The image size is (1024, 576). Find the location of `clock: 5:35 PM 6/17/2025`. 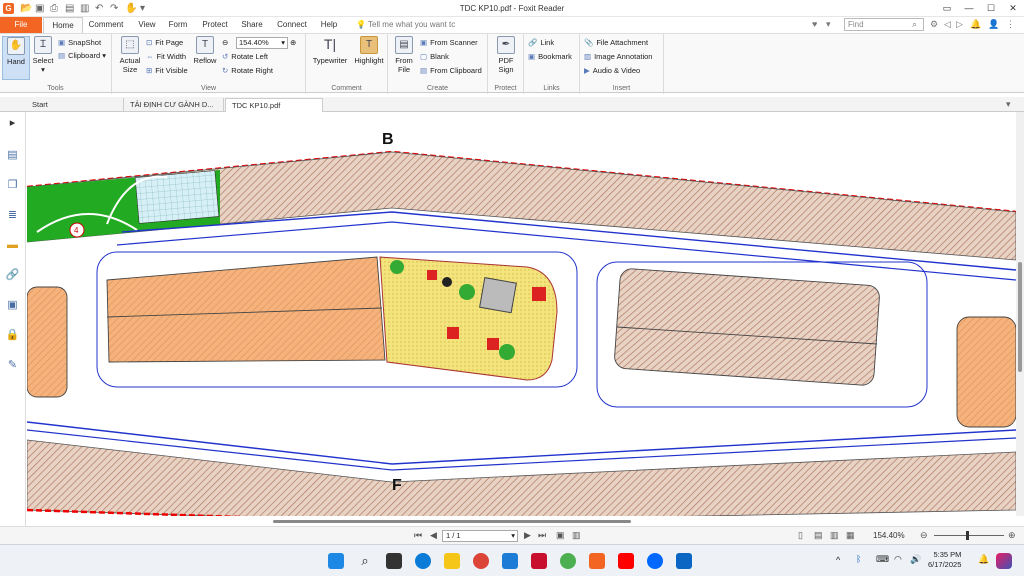

clock: 5:35 PM 6/17/2025 is located at coordinates (944, 560).